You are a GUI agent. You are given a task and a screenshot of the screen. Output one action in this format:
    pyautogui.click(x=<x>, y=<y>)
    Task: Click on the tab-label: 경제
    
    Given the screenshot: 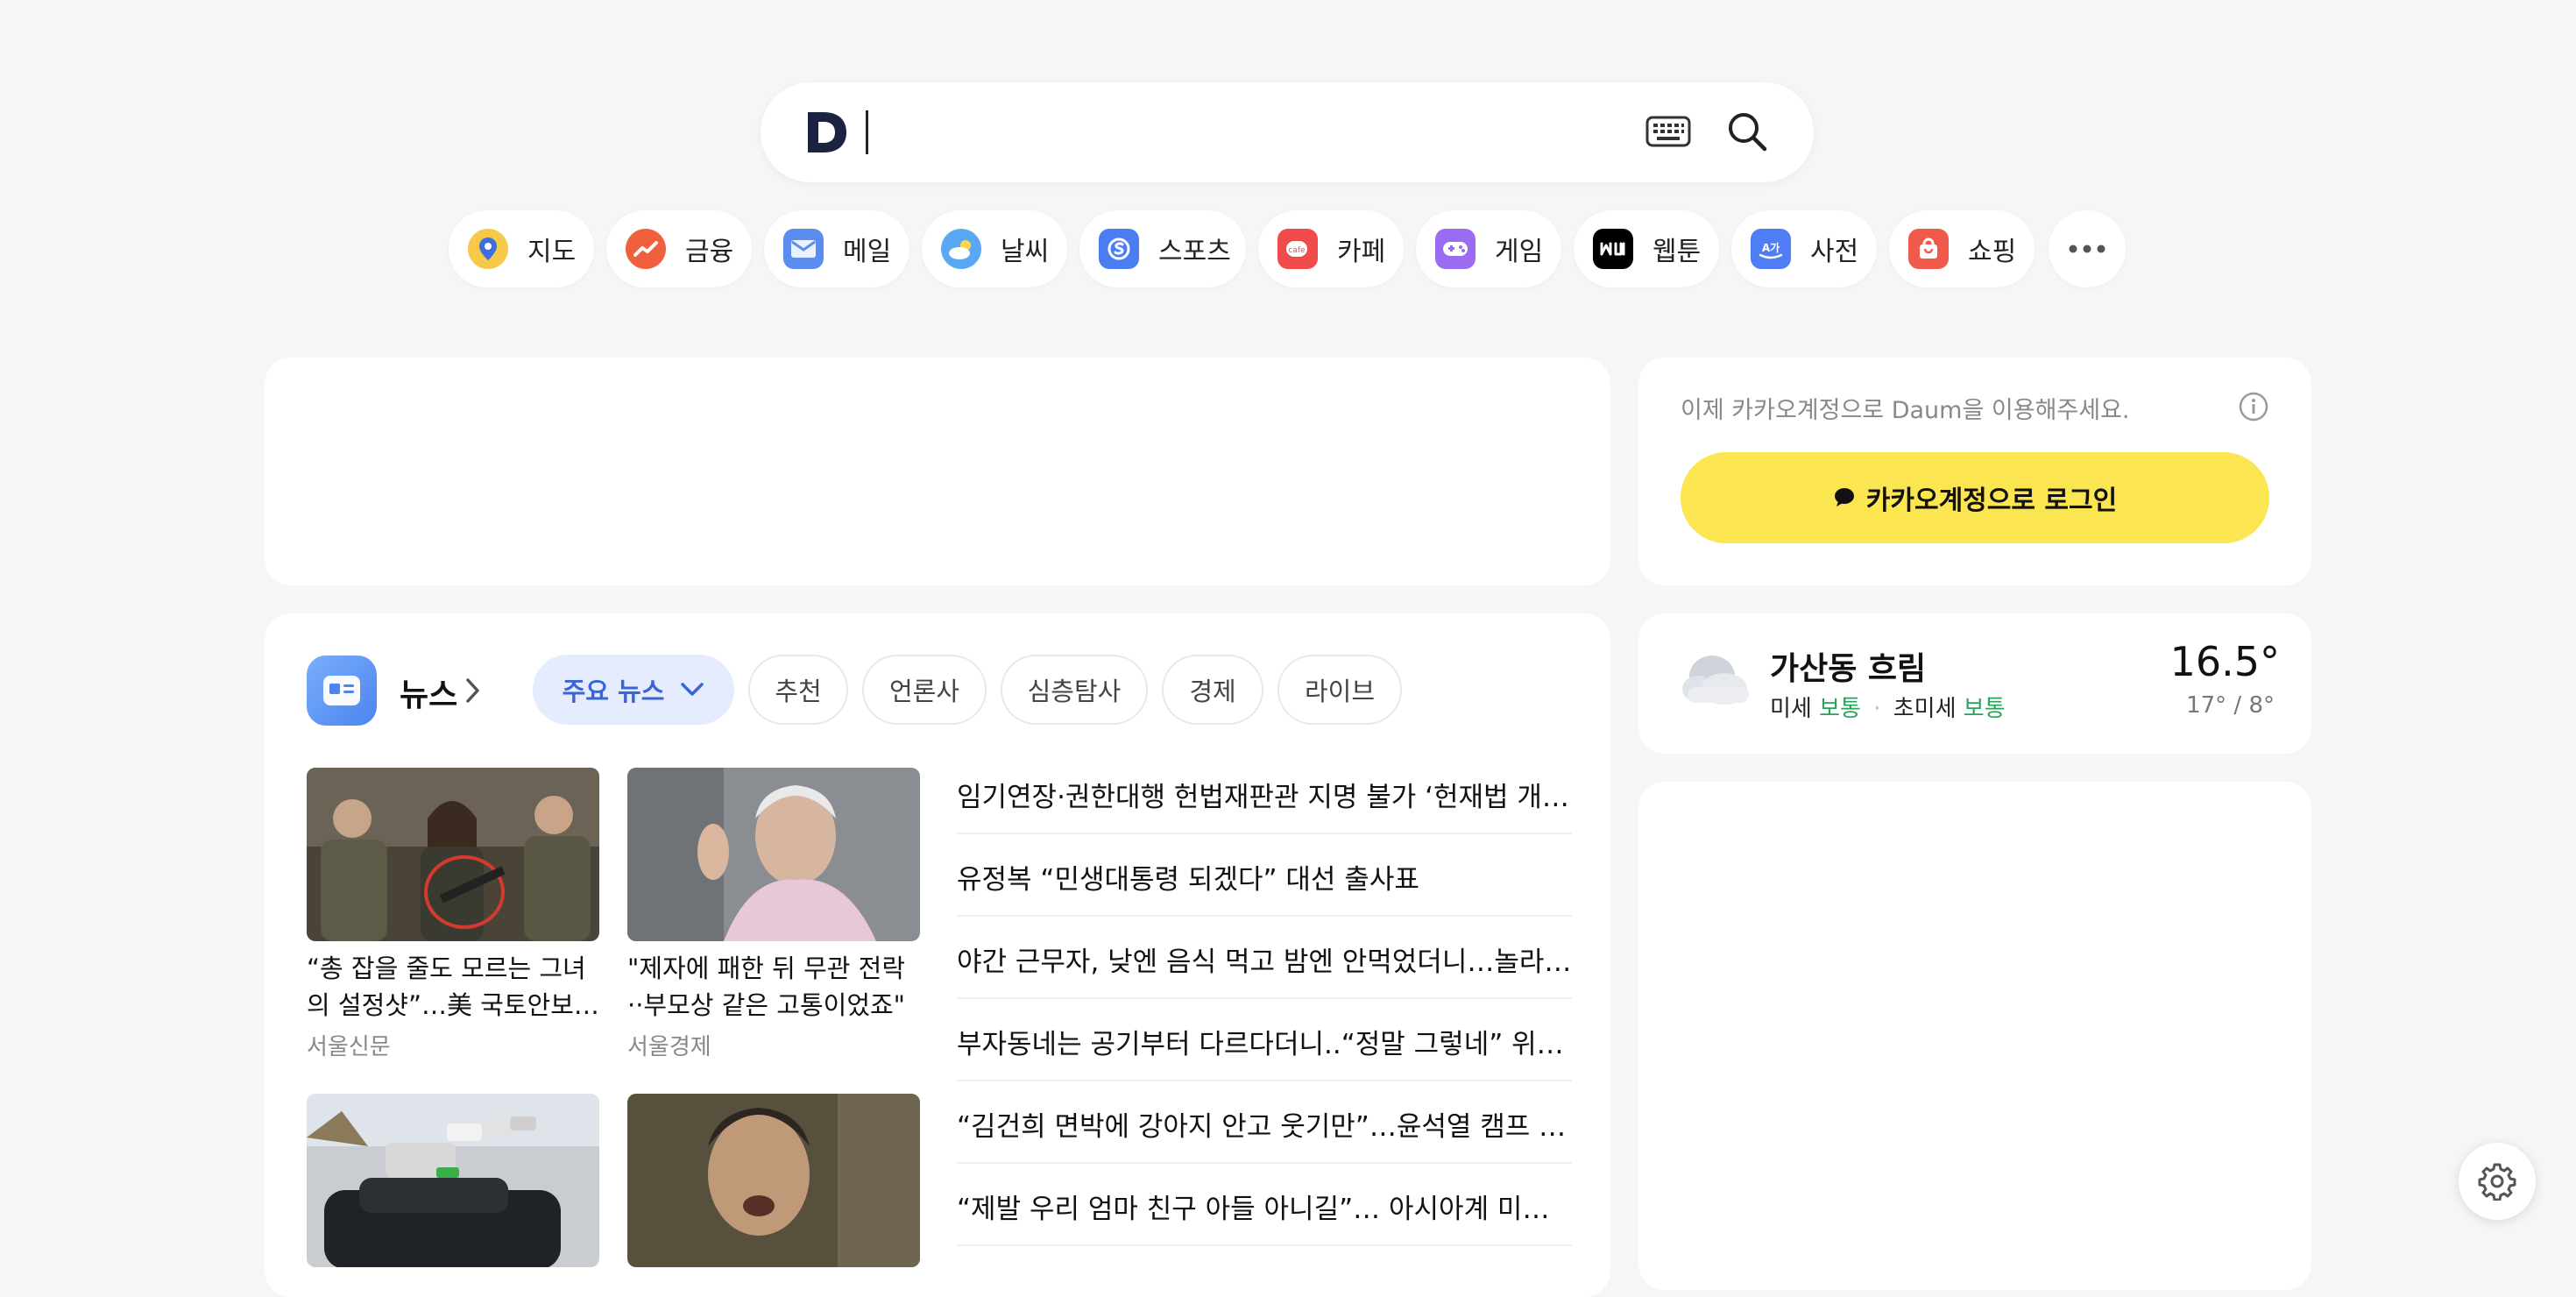 What is the action you would take?
    pyautogui.click(x=1212, y=692)
    